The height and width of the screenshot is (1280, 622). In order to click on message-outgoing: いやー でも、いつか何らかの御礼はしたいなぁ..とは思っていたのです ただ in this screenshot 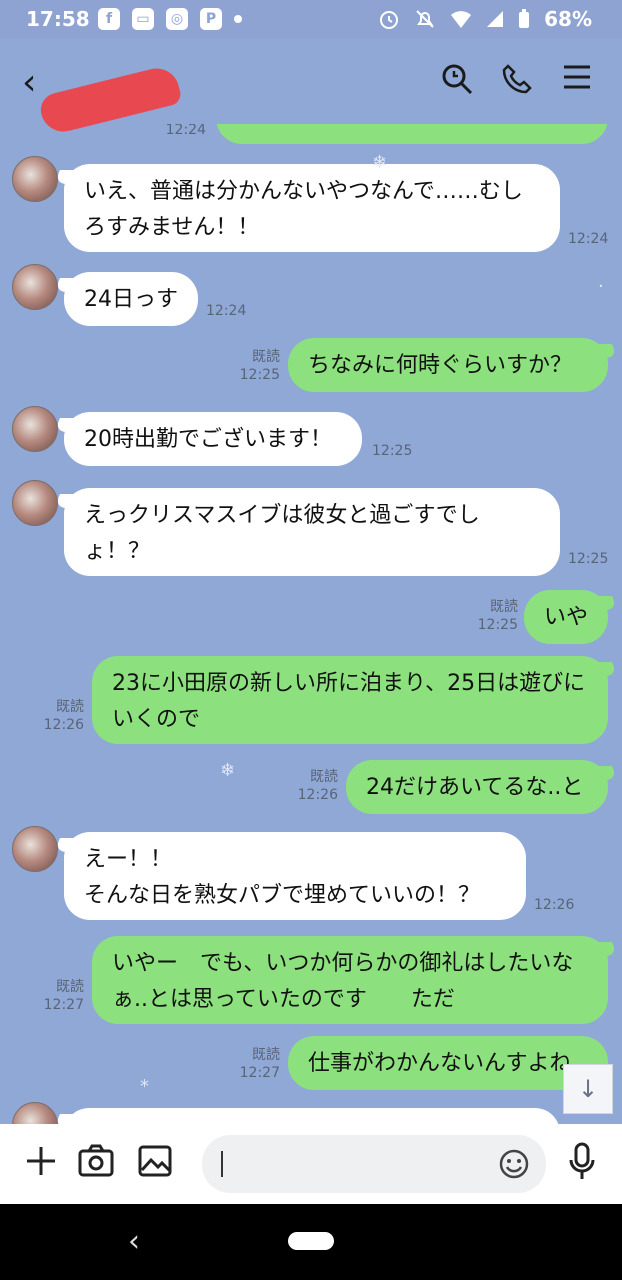, I will do `click(350, 980)`.